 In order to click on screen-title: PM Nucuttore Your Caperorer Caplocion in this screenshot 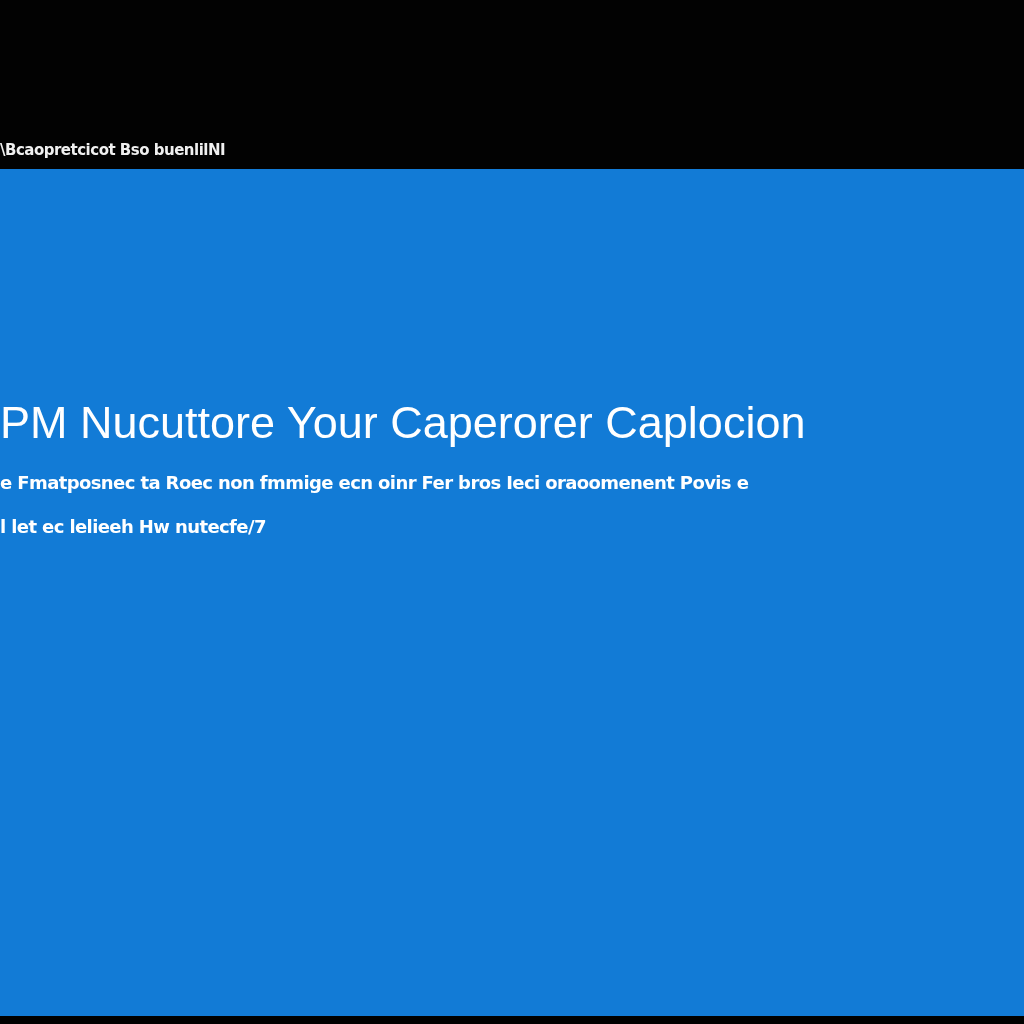, I will do `click(403, 423)`.